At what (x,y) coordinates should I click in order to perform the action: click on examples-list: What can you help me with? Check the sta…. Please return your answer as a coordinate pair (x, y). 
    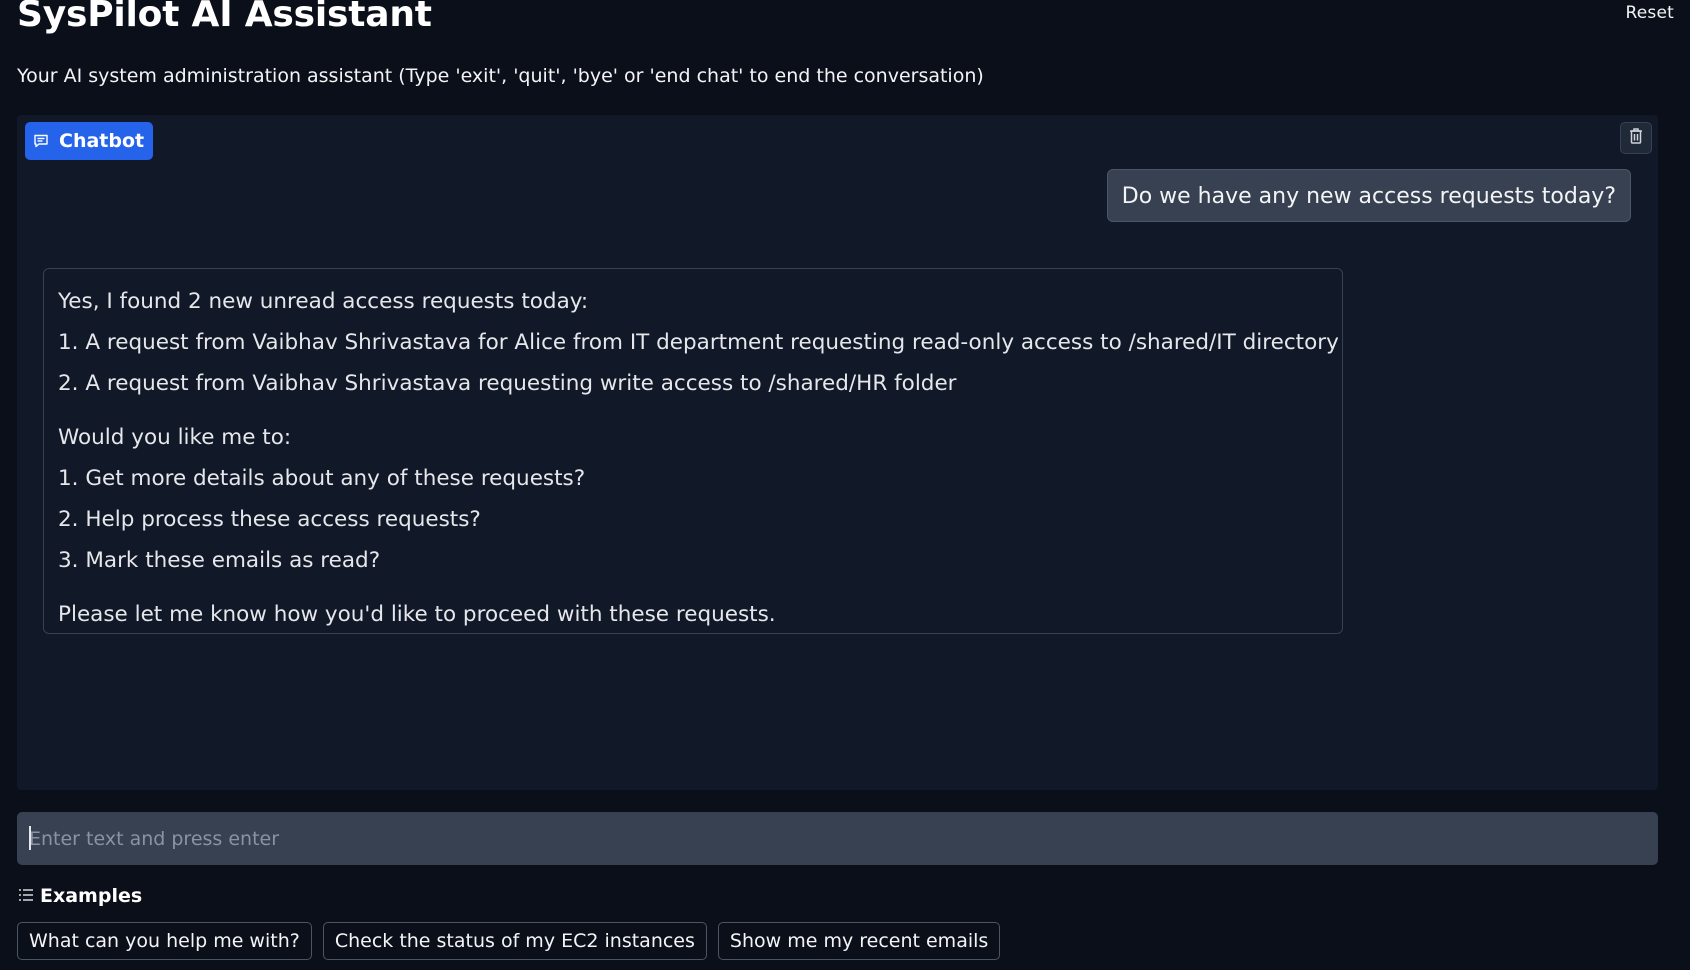
    Looking at the image, I should click on (509, 941).